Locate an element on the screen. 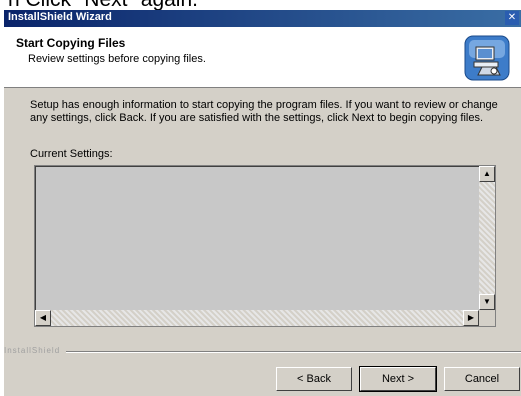  window-title: InstallShield Wizard is located at coordinates (60, 17).